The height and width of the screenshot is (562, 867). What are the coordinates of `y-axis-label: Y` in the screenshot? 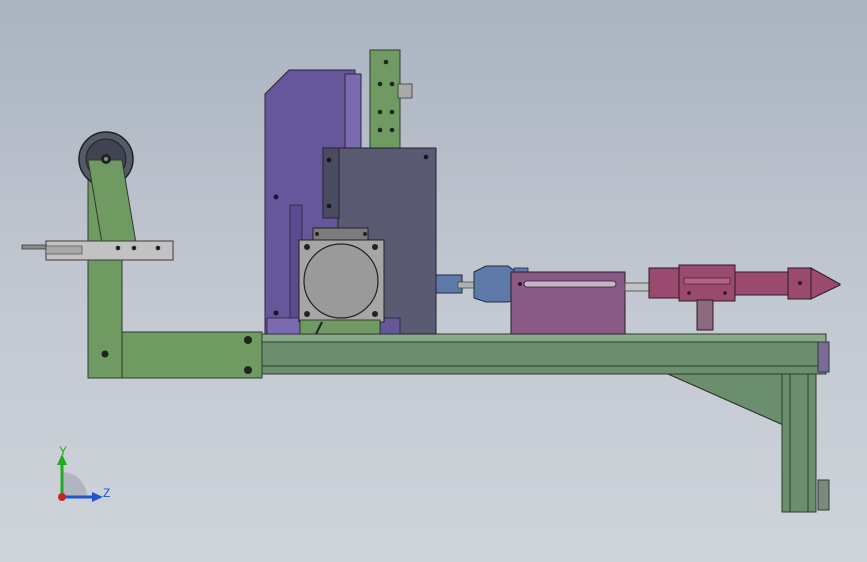 It's located at (63, 451).